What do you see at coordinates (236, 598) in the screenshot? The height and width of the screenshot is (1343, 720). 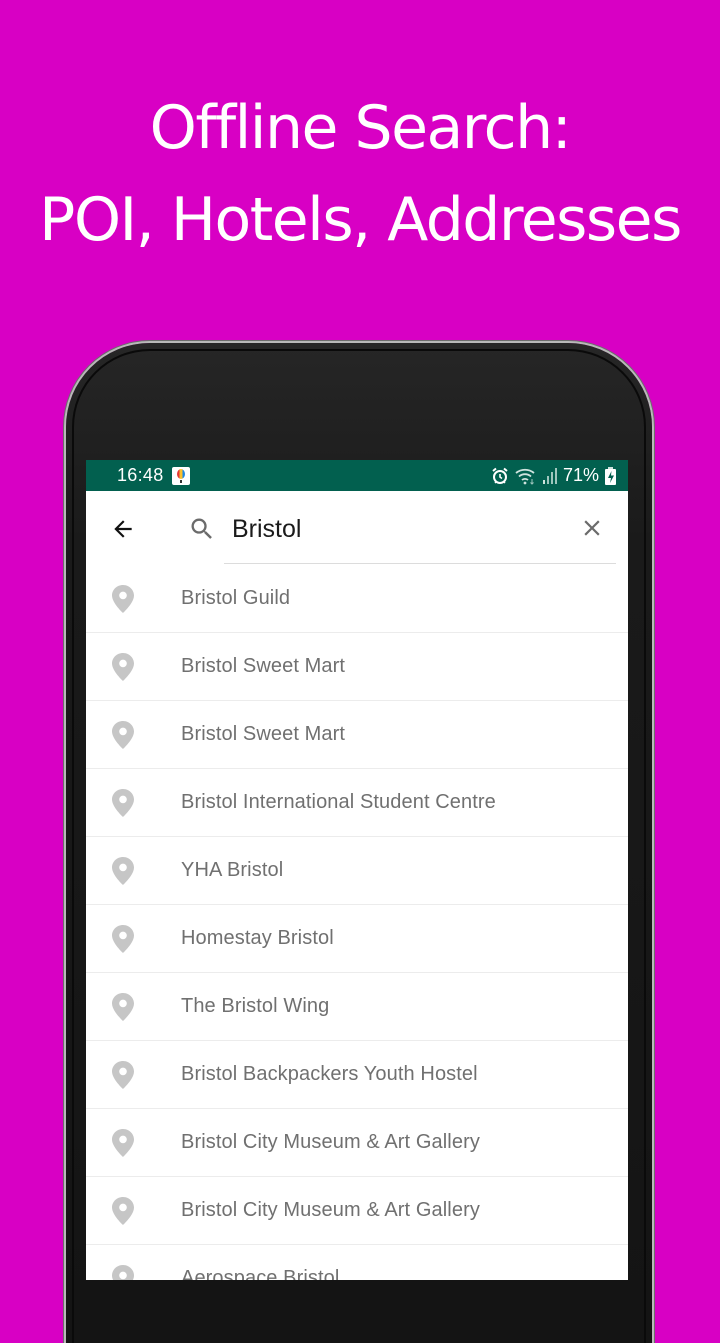 I see `result-label: Bristol Guild` at bounding box center [236, 598].